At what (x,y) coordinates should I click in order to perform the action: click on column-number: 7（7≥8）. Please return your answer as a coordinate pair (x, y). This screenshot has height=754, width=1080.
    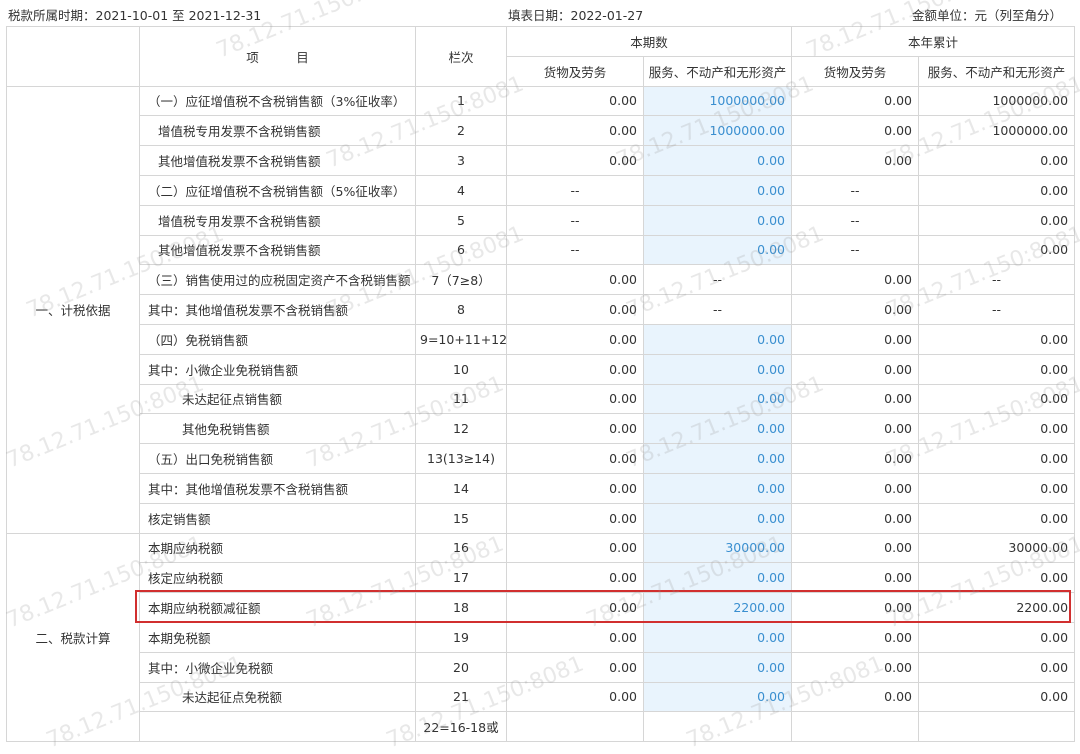
    Looking at the image, I should click on (461, 280).